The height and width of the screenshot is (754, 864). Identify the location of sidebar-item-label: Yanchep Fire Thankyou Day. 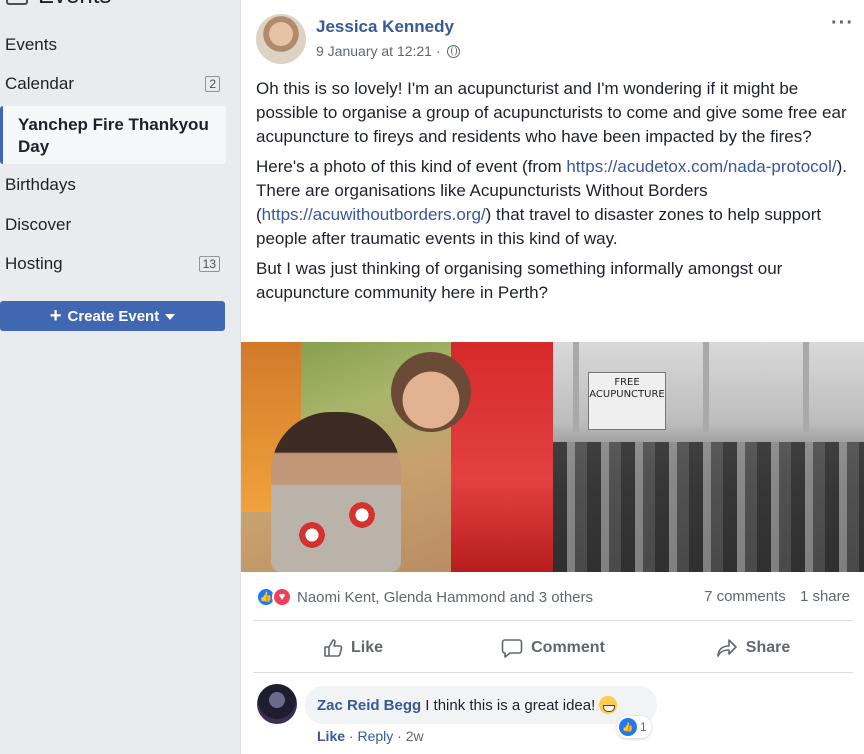
(113, 135).